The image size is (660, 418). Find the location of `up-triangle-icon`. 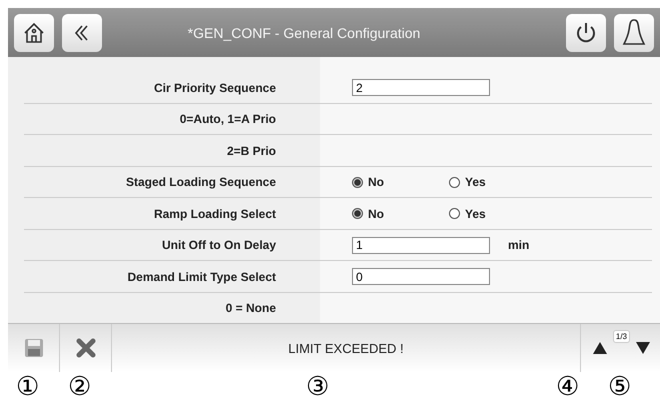

up-triangle-icon is located at coordinates (599, 348).